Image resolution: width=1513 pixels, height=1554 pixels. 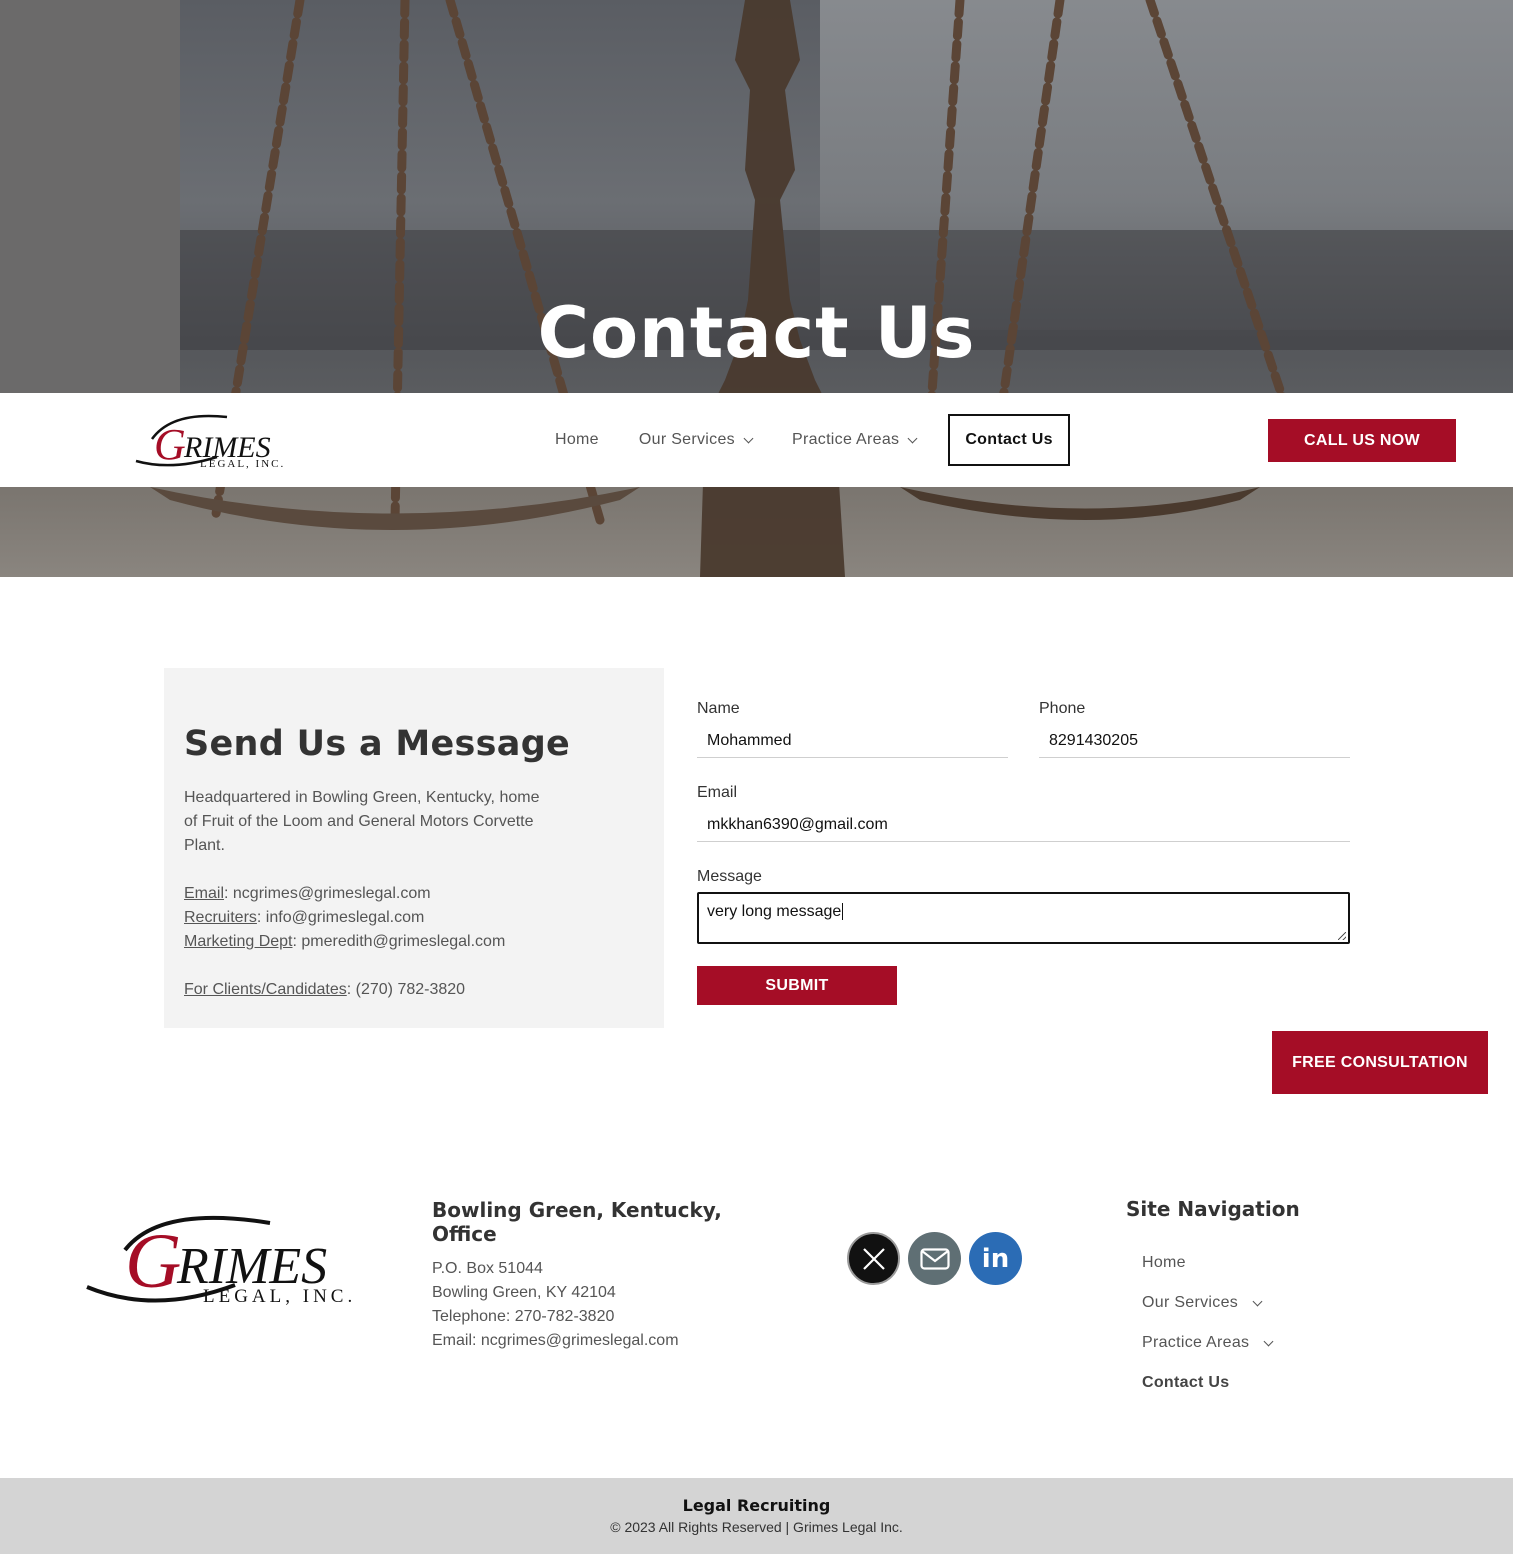 I want to click on recruiters-value: : info@grimeslegal.com, so click(x=340, y=917).